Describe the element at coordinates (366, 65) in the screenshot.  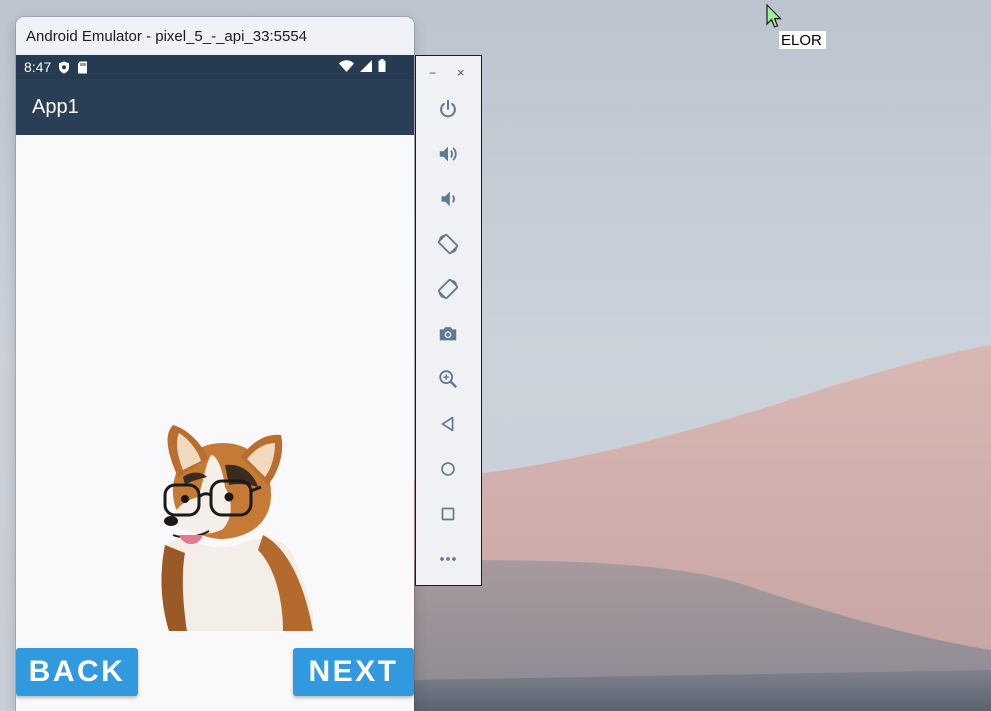
I see `signal-icon` at that location.